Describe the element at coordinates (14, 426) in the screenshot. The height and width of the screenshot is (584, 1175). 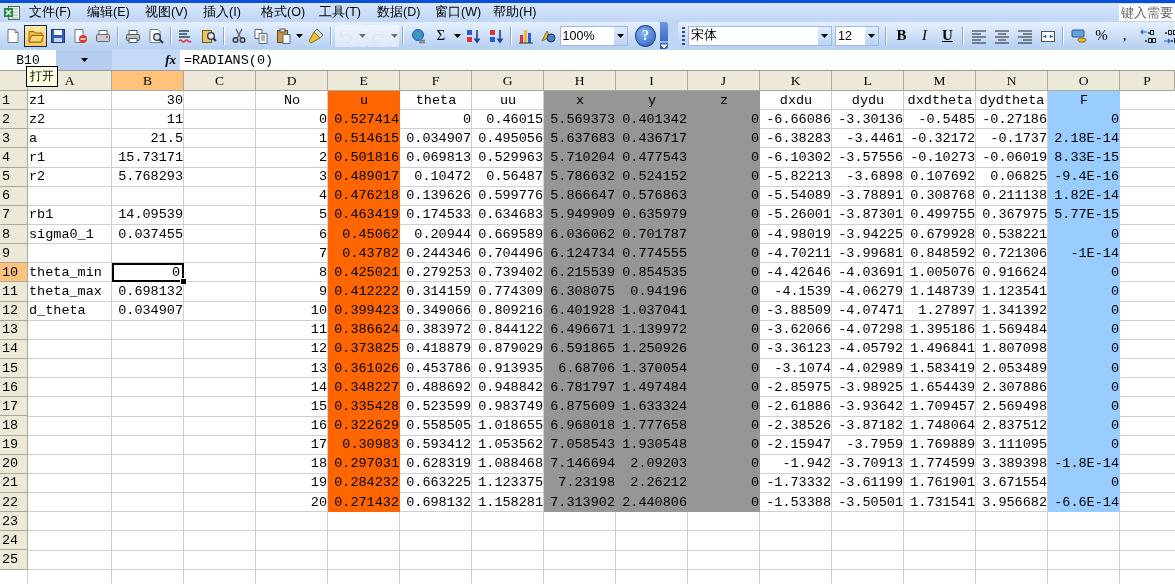
I see `row-header: 18` at that location.